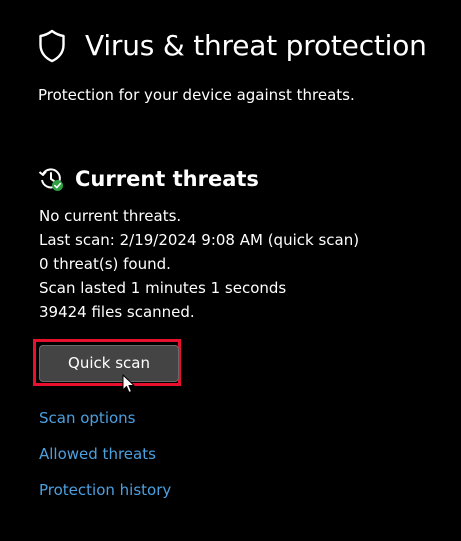 The width and height of the screenshot is (461, 541). Describe the element at coordinates (52, 46) in the screenshot. I see `shield-icon` at that location.